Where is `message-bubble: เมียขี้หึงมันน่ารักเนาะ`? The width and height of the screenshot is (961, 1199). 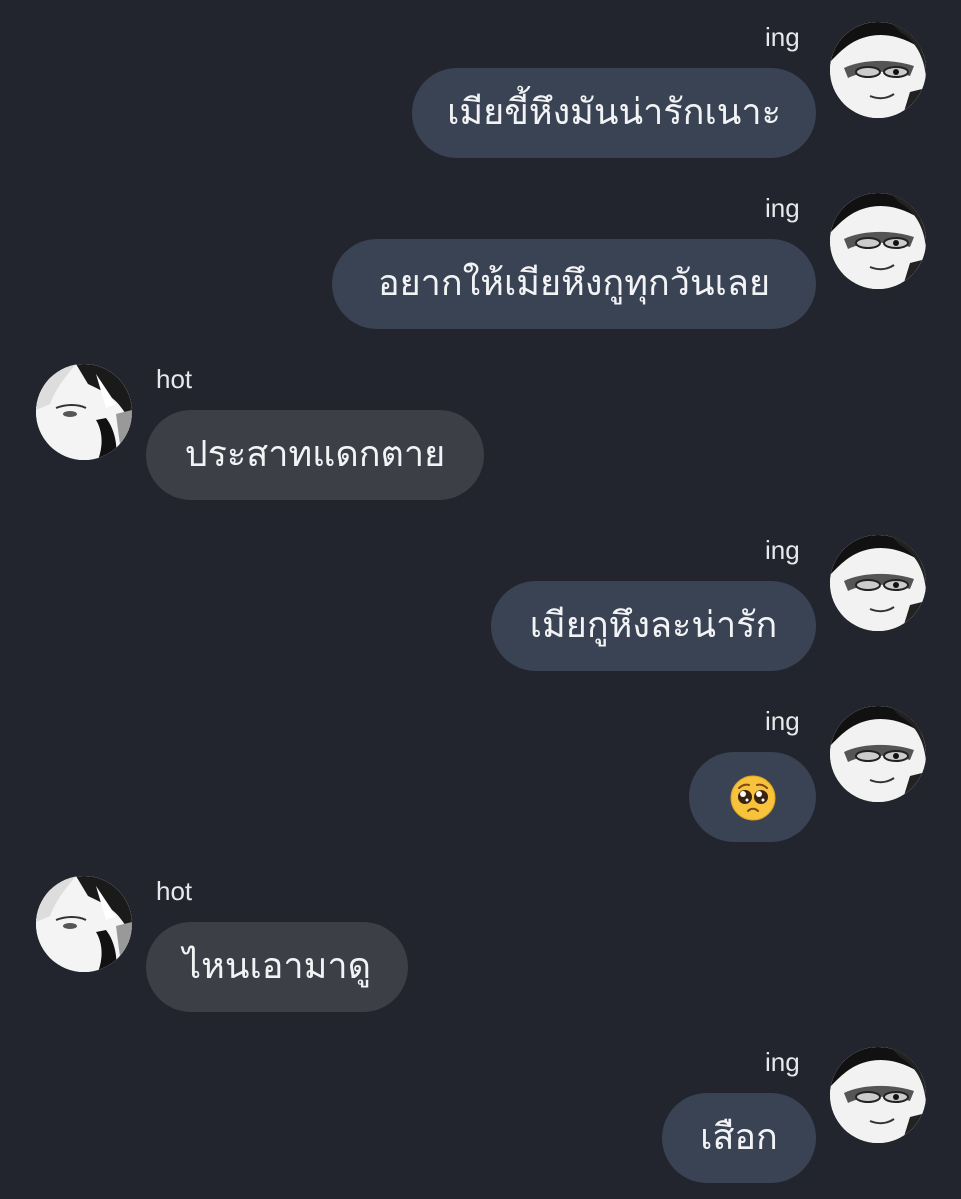
message-bubble: เมียขี้หึงมันน่ารักเนาะ is located at coordinates (614, 113).